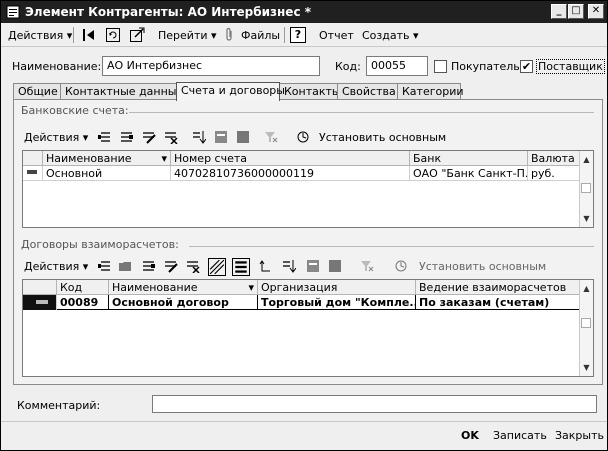 This screenshot has height=451, width=608. What do you see at coordinates (230, 91) in the screenshot?
I see `tab-accounts-contracts: Счета и договоры` at bounding box center [230, 91].